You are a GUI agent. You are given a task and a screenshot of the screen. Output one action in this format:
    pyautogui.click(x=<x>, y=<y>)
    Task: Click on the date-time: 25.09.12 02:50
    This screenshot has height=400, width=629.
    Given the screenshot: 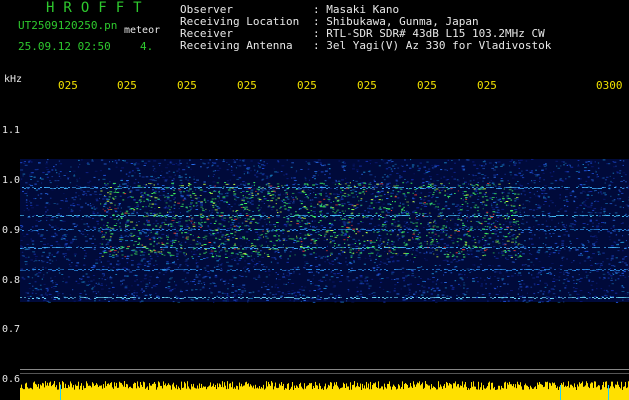 What is the action you would take?
    pyautogui.click(x=64, y=46)
    